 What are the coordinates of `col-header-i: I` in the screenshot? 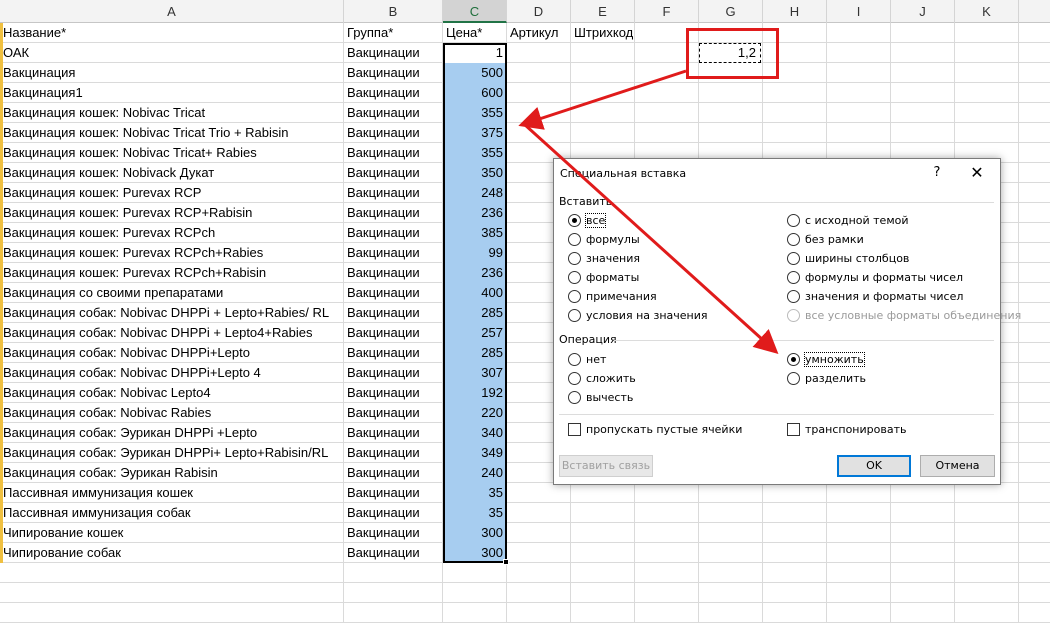 It's located at (859, 11).